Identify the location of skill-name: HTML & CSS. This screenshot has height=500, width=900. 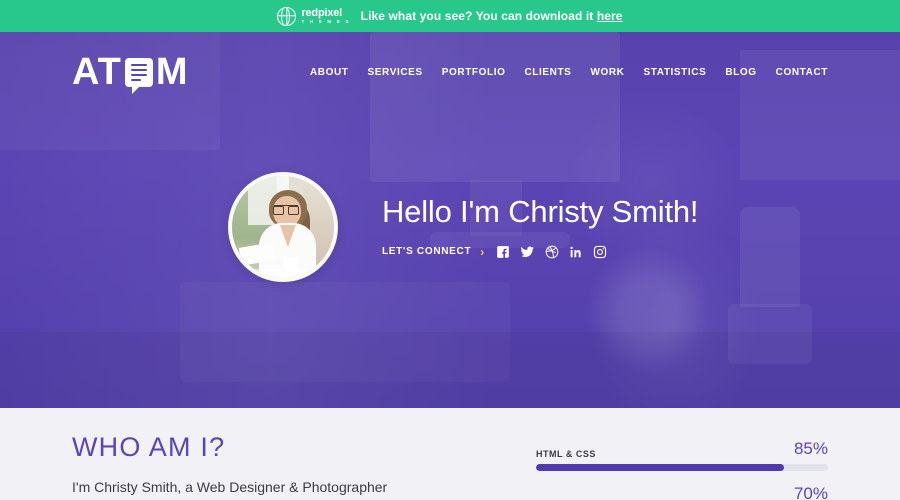
(566, 454).